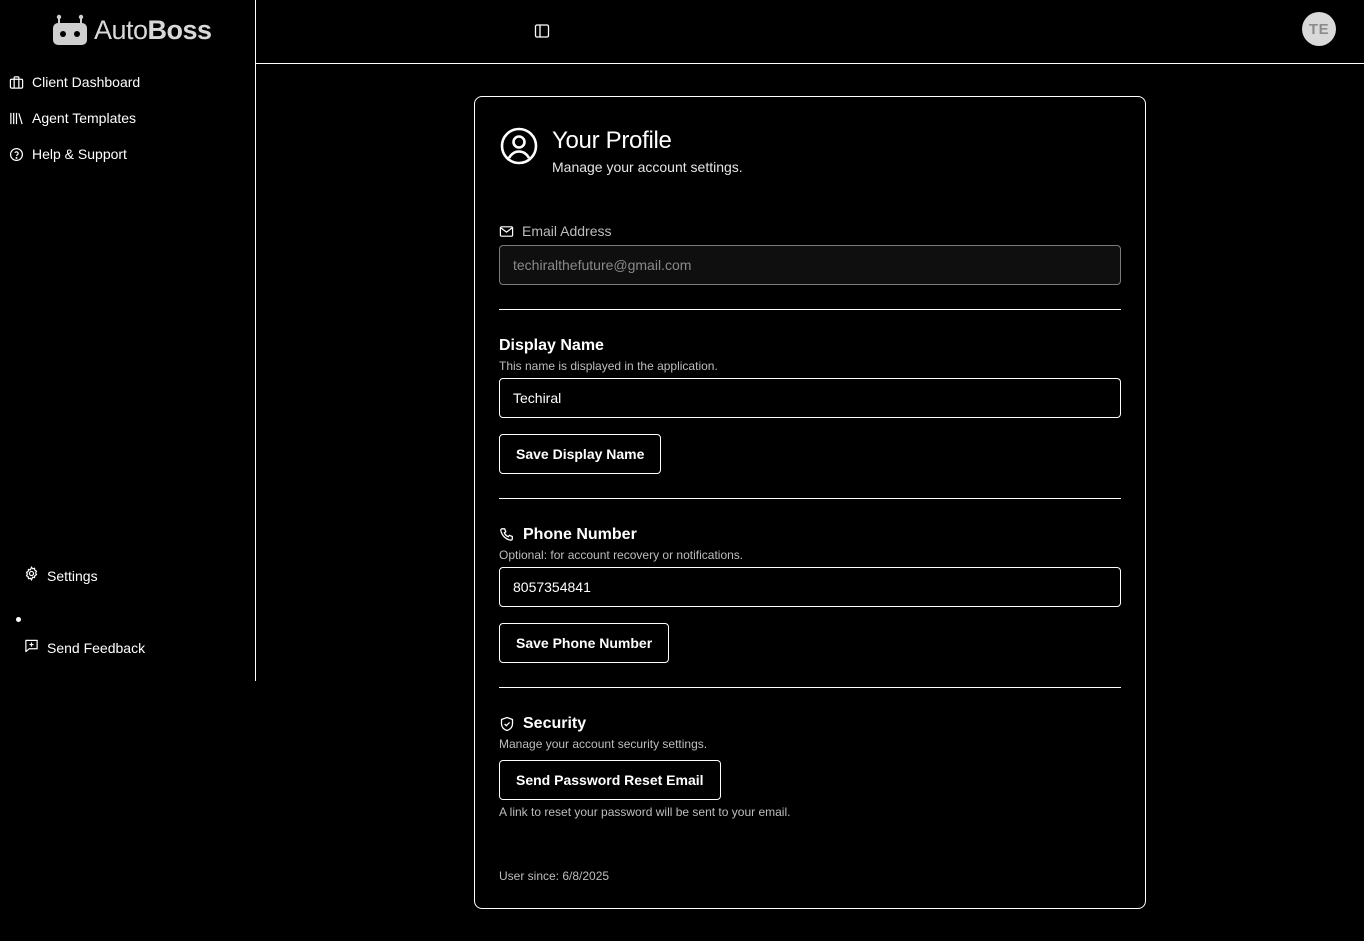 This screenshot has height=941, width=1364. What do you see at coordinates (810, 32) in the screenshot?
I see `top-header: TE` at bounding box center [810, 32].